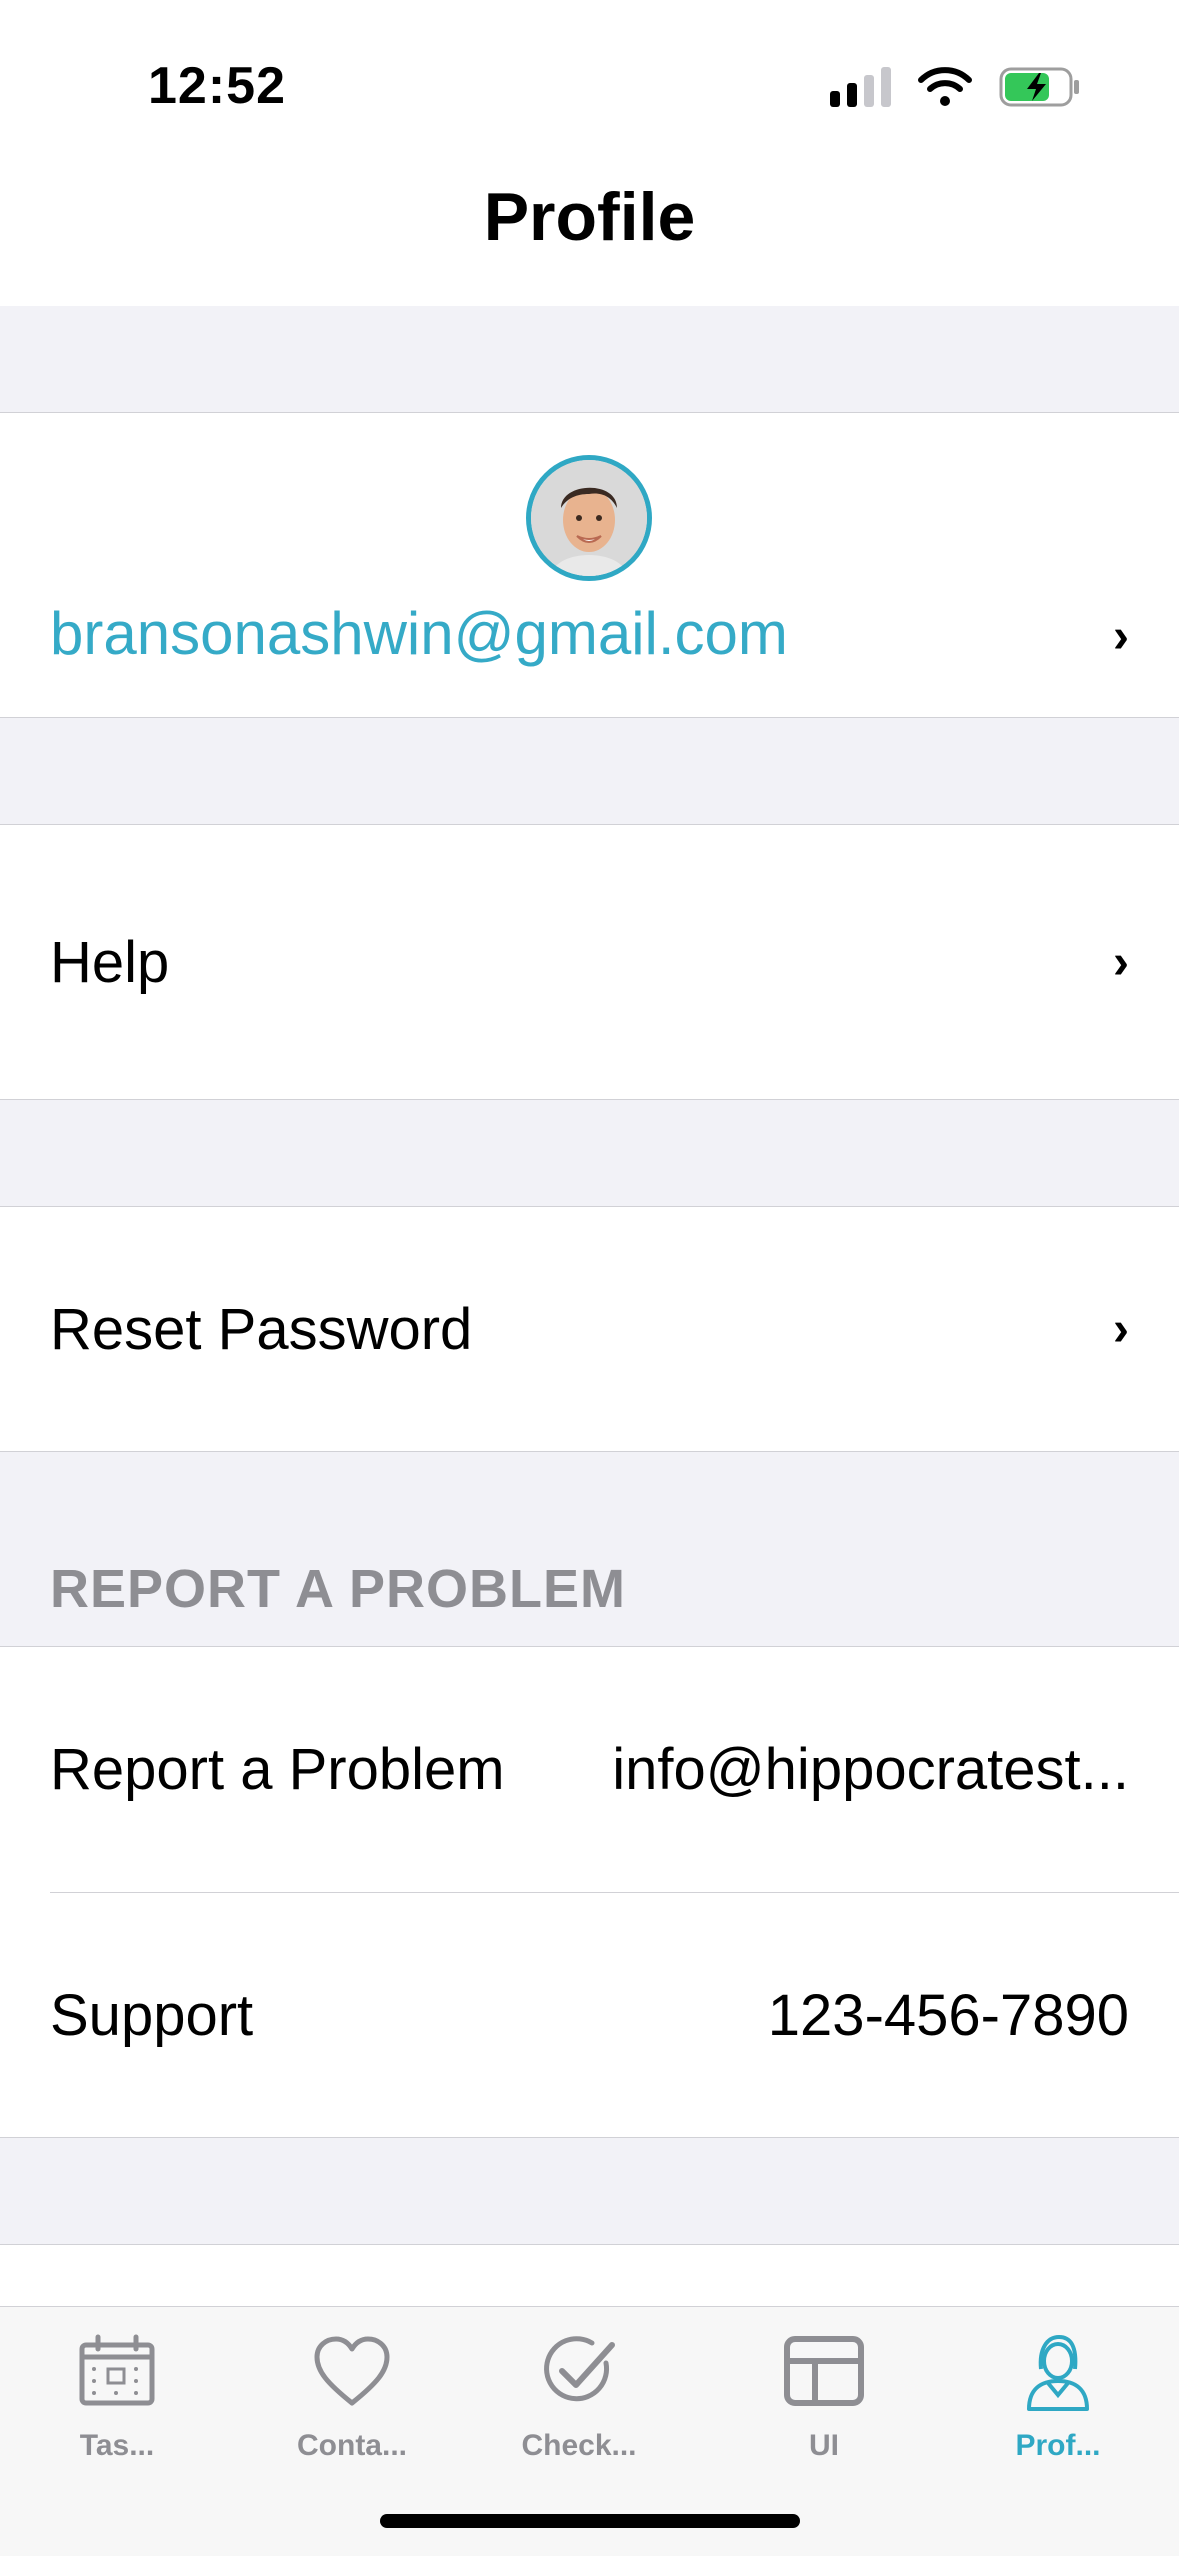 This screenshot has height=2556, width=1179. What do you see at coordinates (824, 2371) in the screenshot?
I see `layout-icon` at bounding box center [824, 2371].